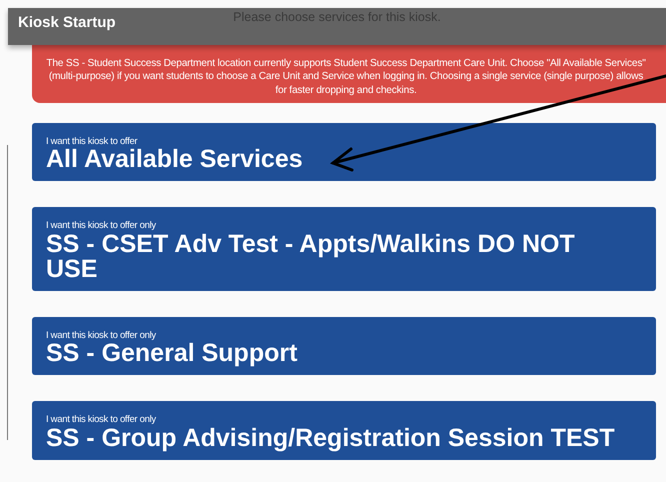 This screenshot has height=482, width=666. I want to click on service-button: I want this kiosk to offer only SS - Group Advising/Registration Session TEST, so click(344, 430).